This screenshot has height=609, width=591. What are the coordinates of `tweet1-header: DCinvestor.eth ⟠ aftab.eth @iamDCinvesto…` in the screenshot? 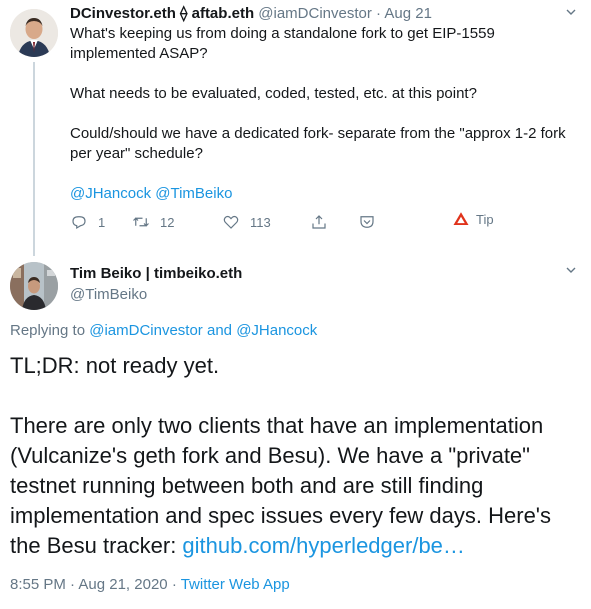 It's located at (320, 14).